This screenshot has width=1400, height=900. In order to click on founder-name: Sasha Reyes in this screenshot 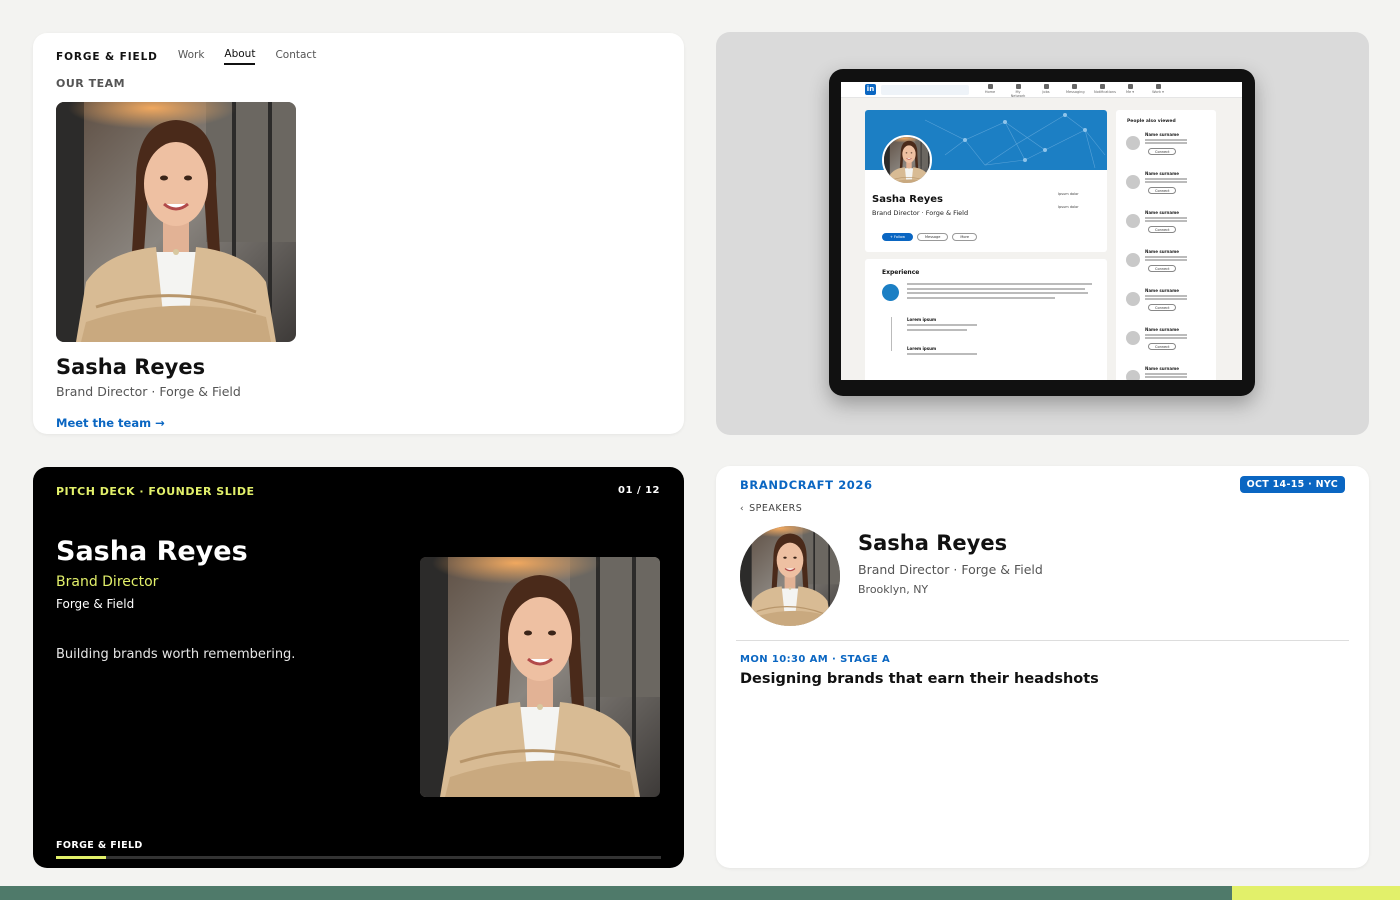, I will do `click(152, 551)`.